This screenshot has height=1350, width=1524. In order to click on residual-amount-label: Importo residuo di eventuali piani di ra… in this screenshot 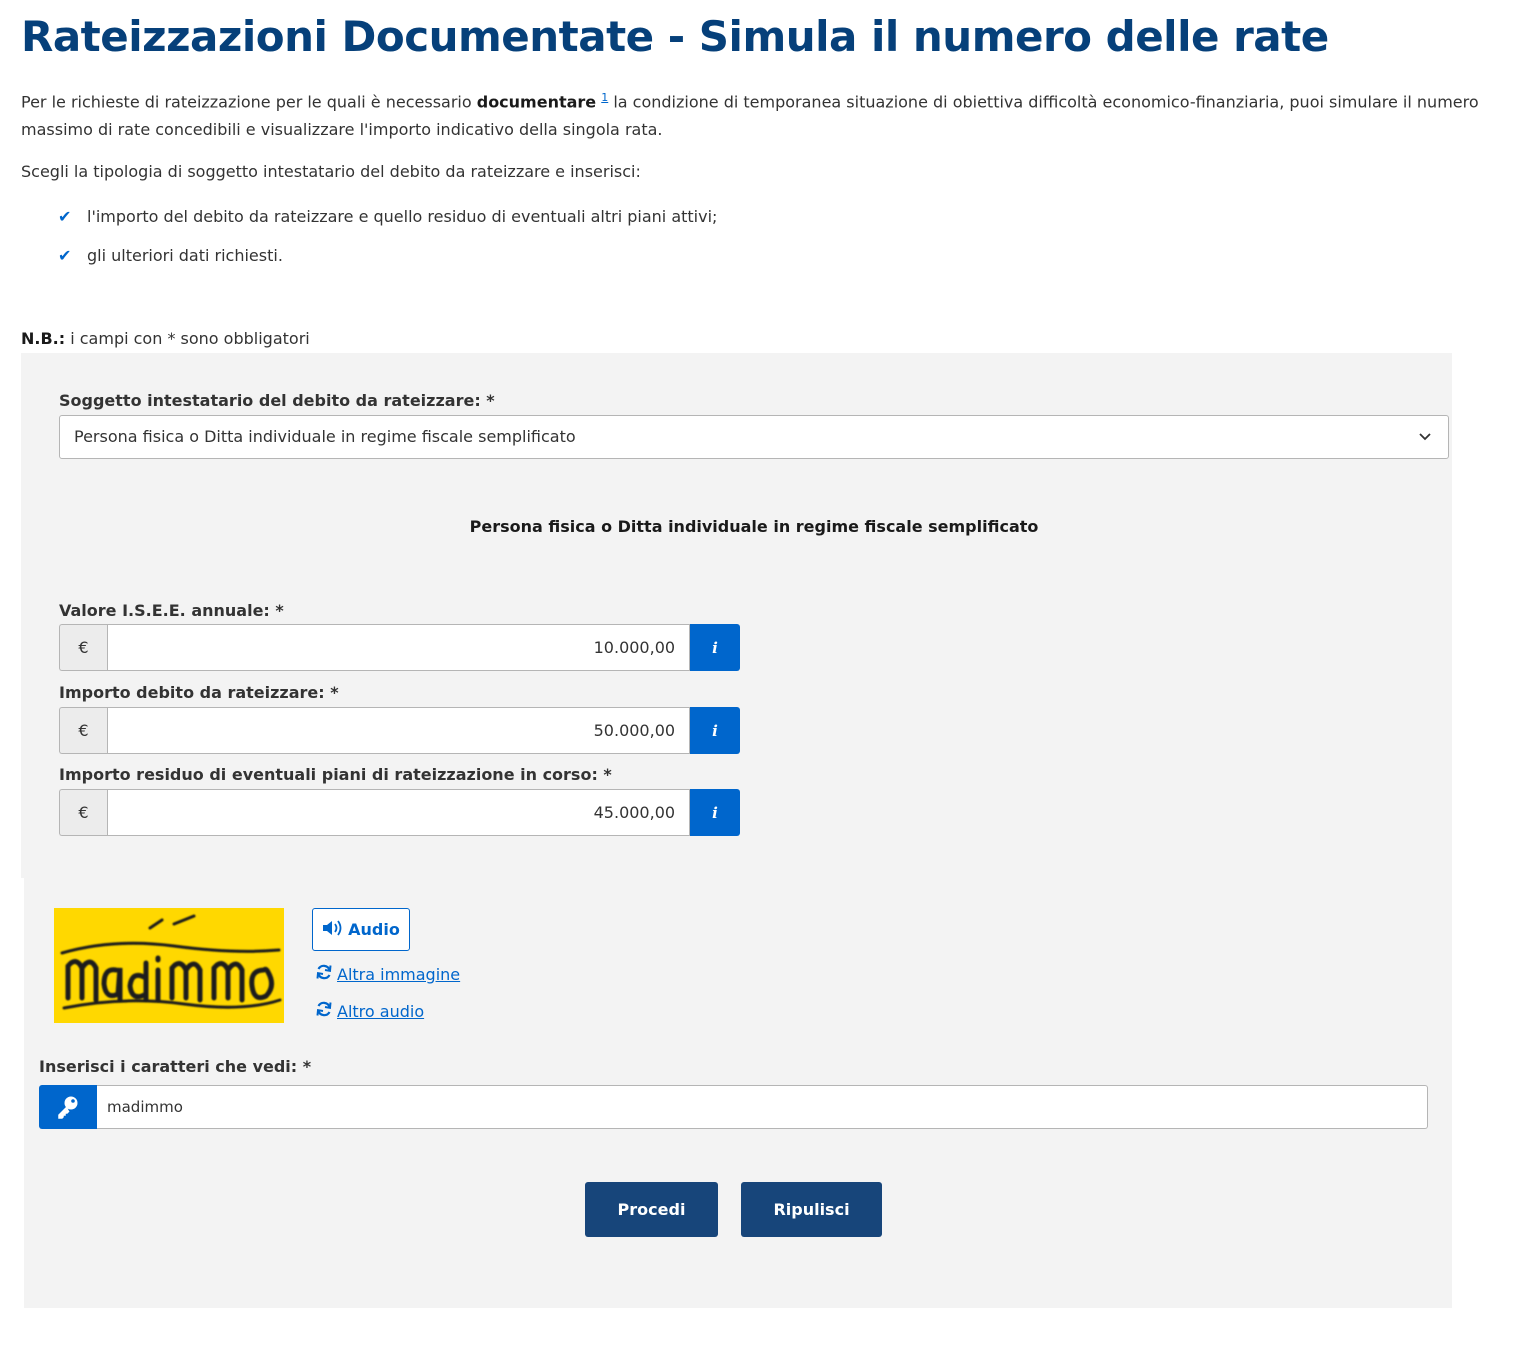, I will do `click(335, 774)`.